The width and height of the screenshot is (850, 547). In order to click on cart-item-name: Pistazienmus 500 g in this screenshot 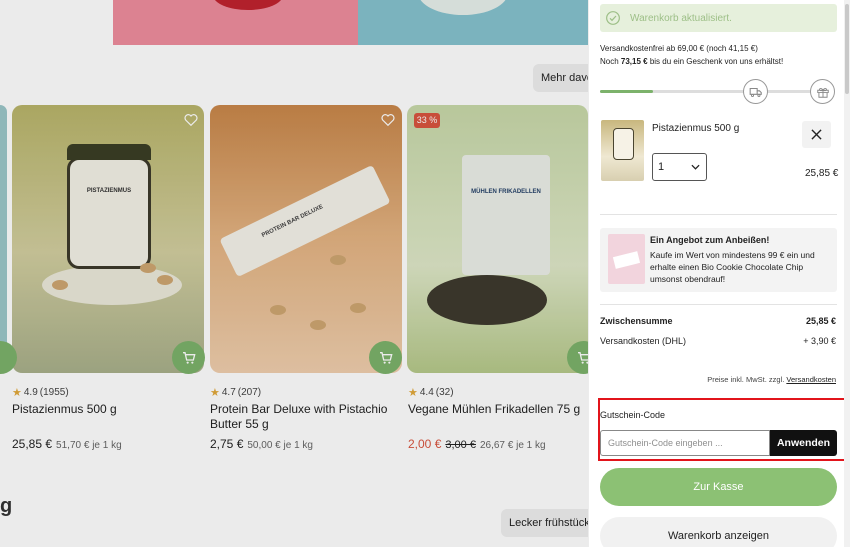, I will do `click(695, 128)`.